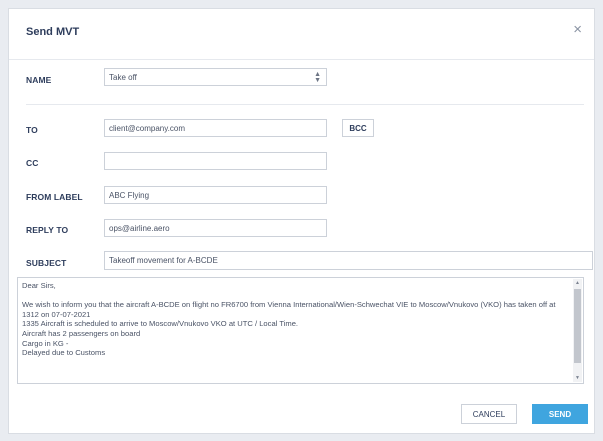  I want to click on bcc-button: BCC, so click(358, 128).